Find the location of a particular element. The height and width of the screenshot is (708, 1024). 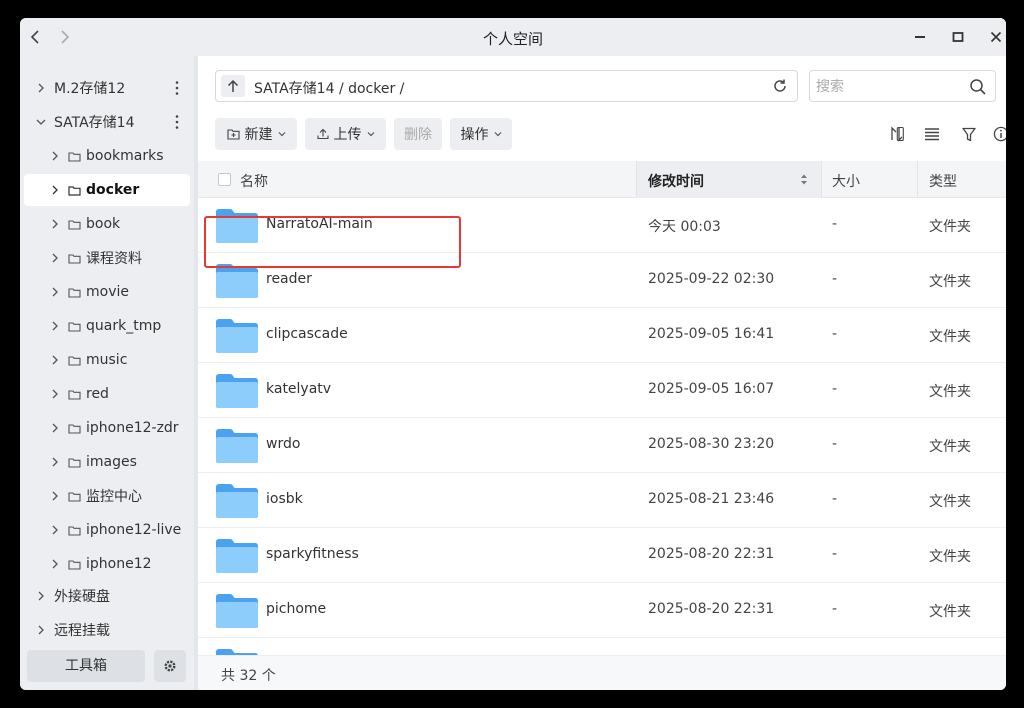

sidebar-item-iphone12-live: iphone12-live is located at coordinates (107, 530).